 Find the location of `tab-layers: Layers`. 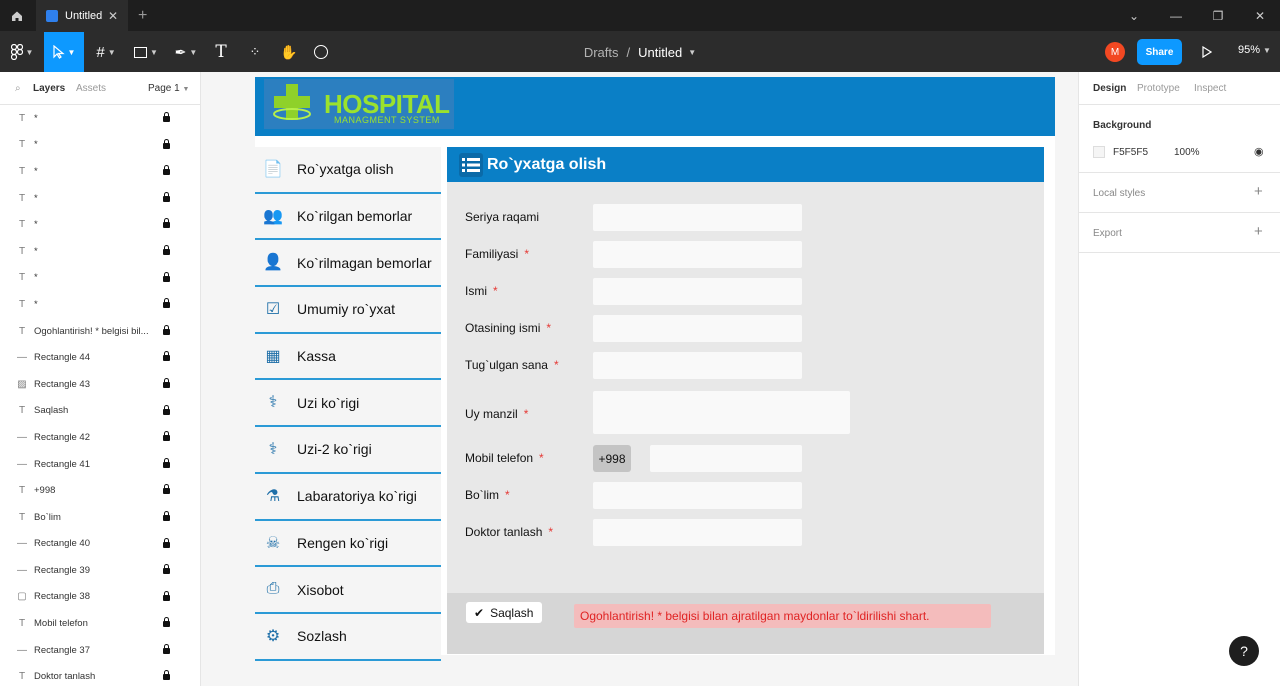

tab-layers: Layers is located at coordinates (49, 88).